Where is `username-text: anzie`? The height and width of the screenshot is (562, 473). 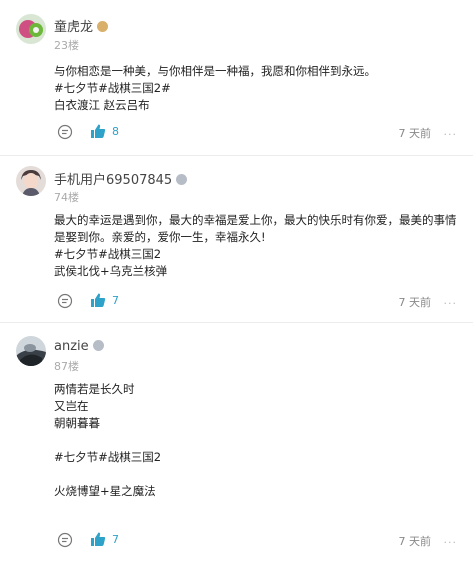
username-text: anzie is located at coordinates (71, 346).